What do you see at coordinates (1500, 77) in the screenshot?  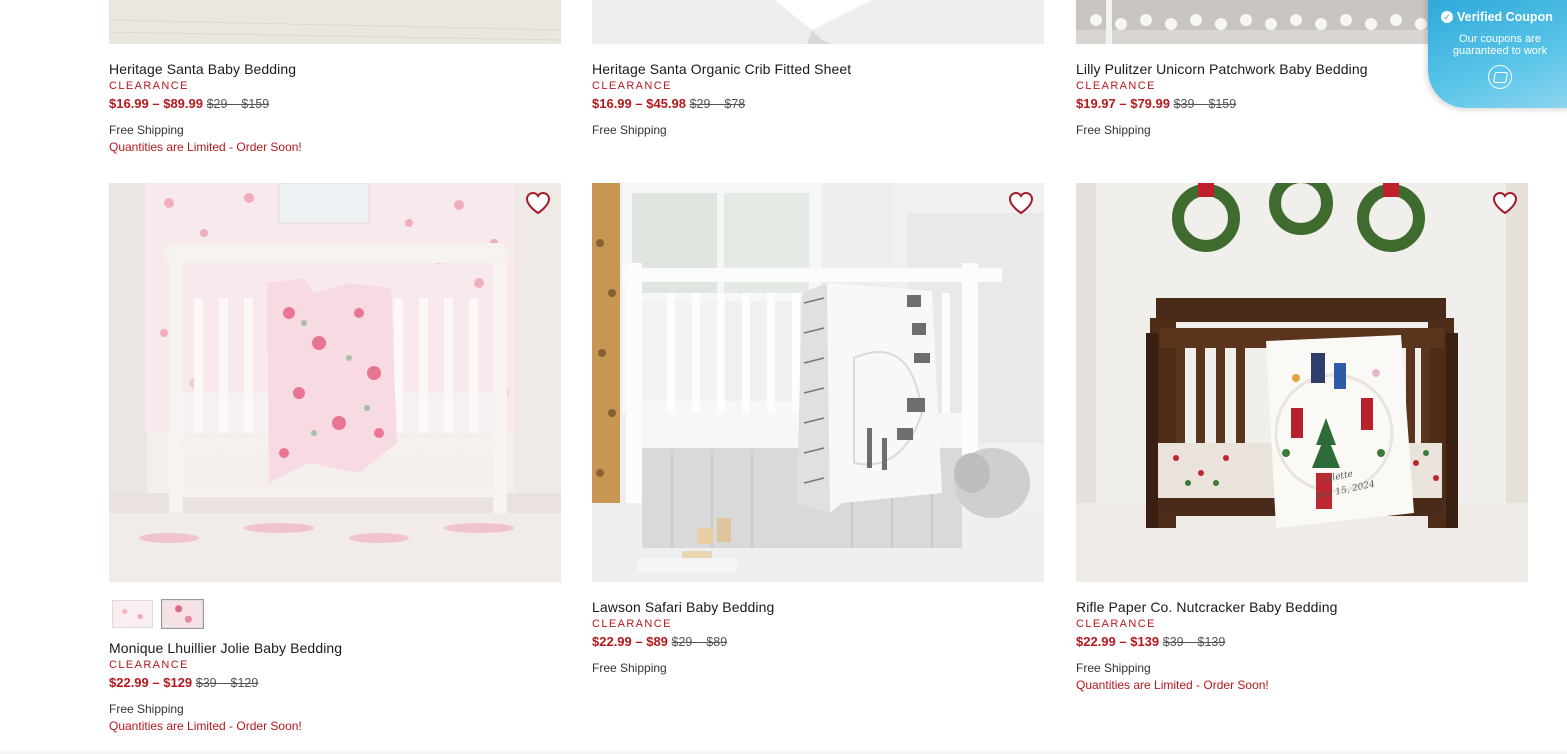 I see `coupon-logo-icon` at bounding box center [1500, 77].